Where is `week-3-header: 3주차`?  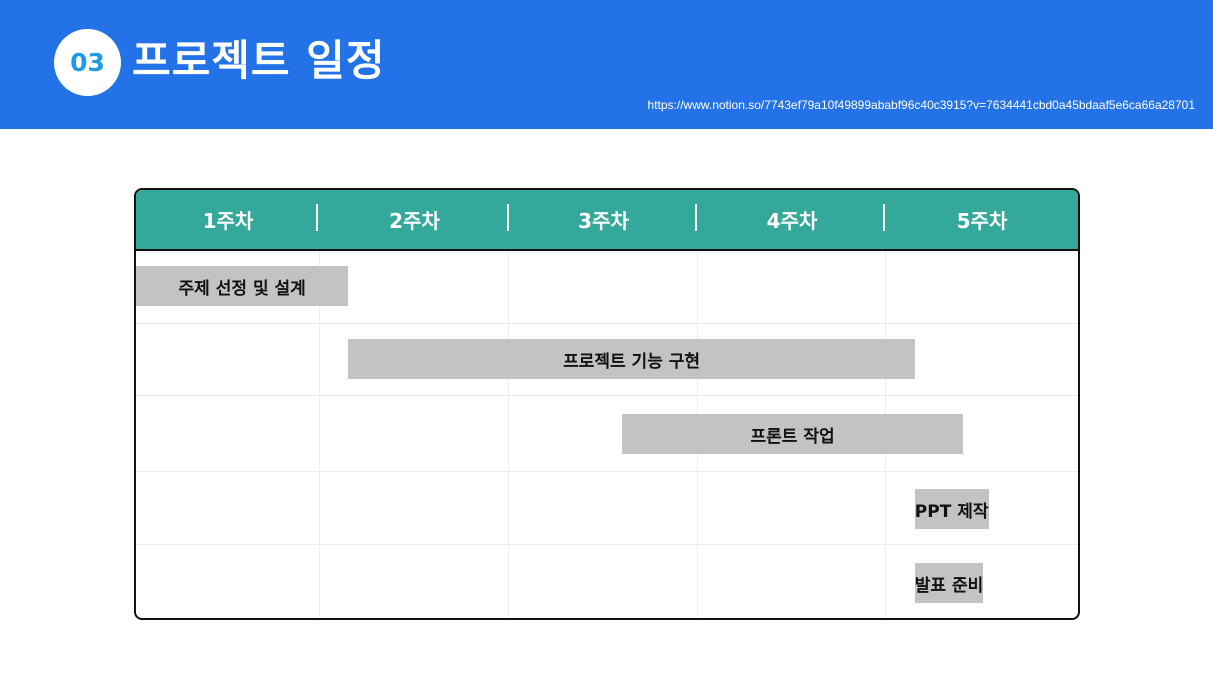
week-3-header: 3주차 is located at coordinates (603, 221).